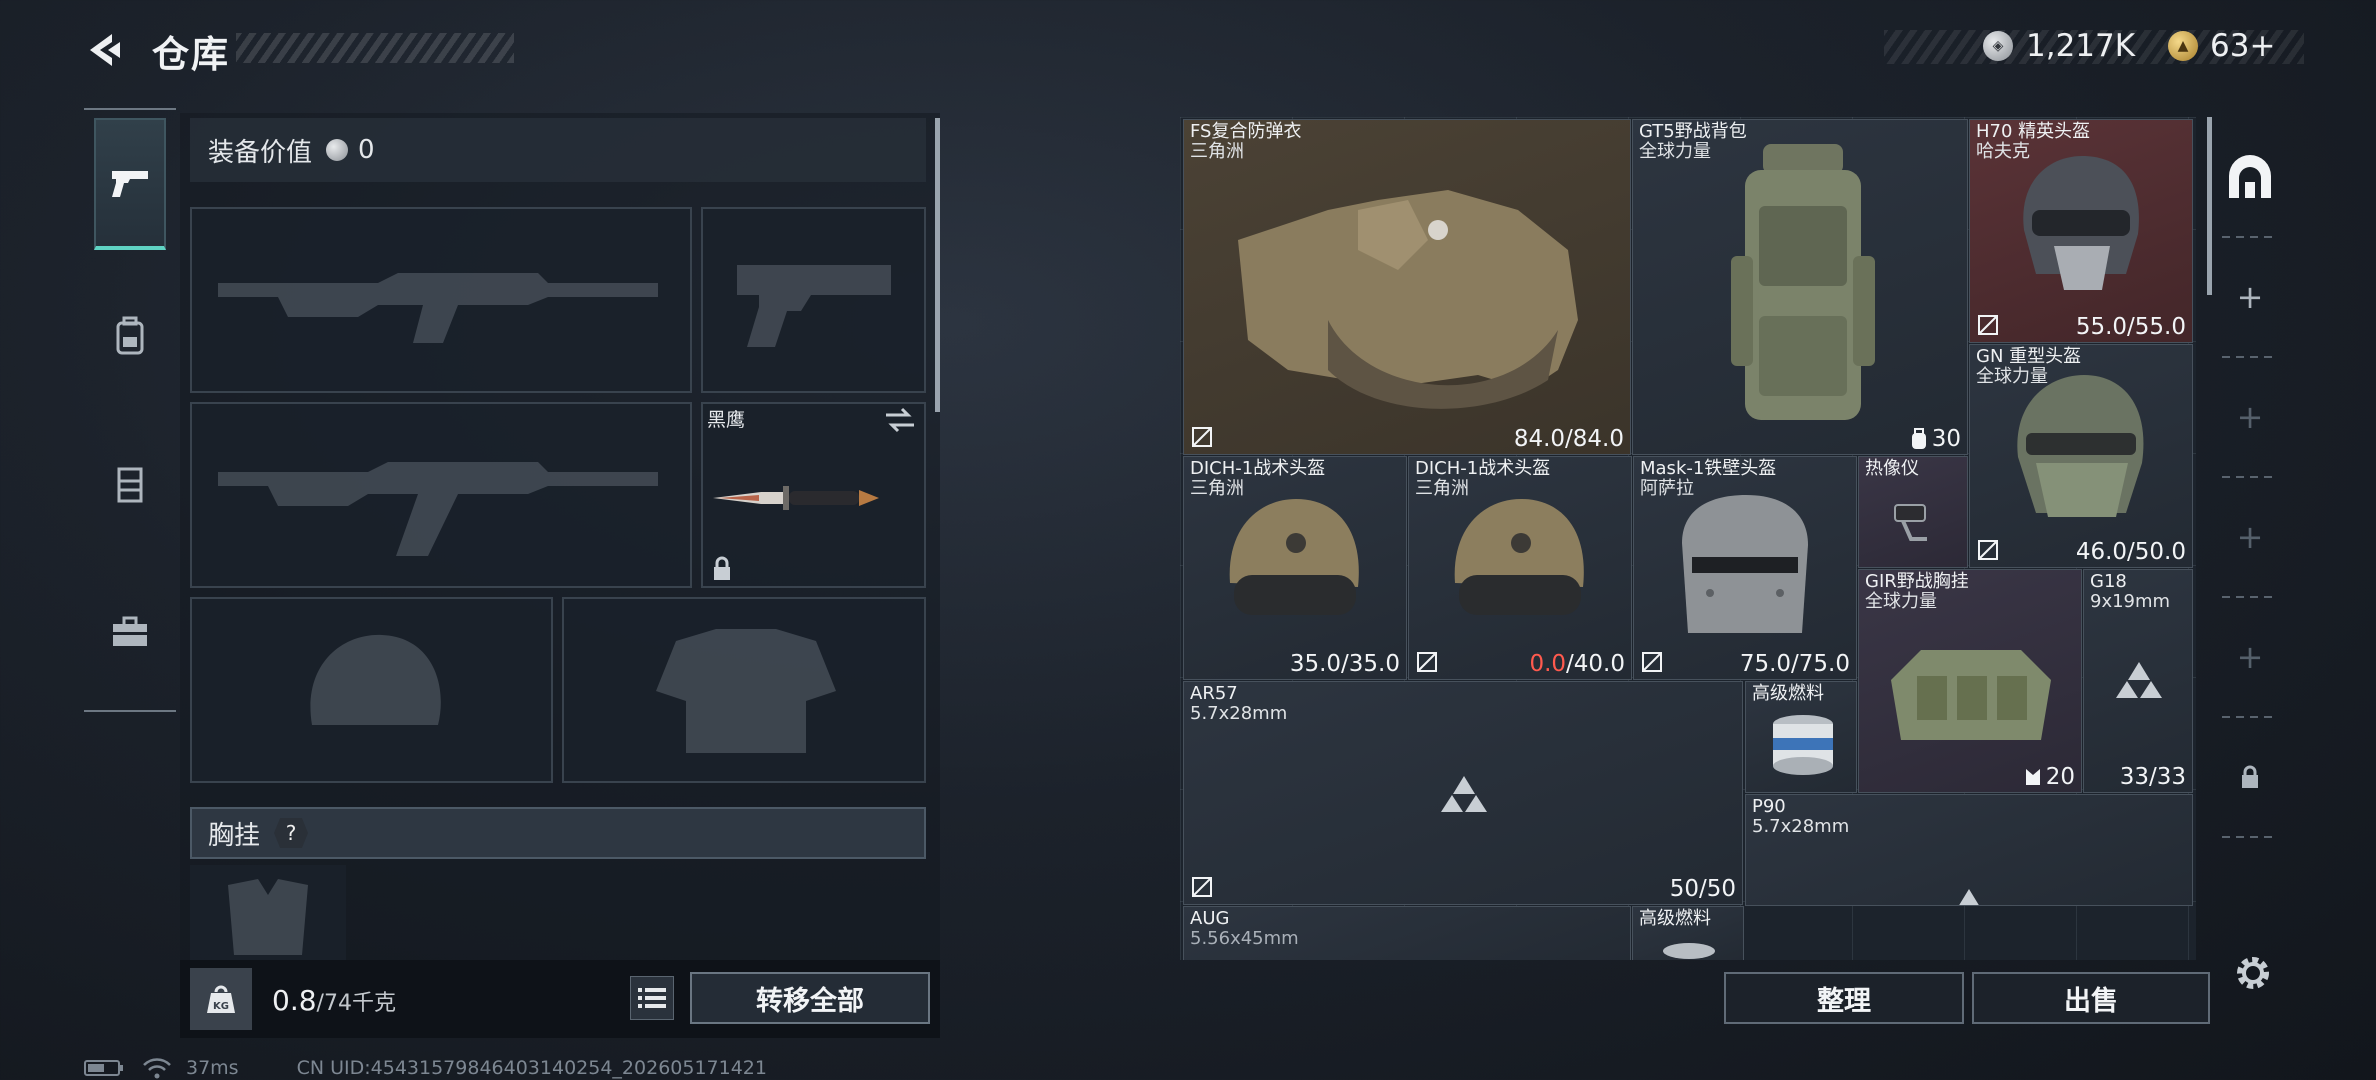  What do you see at coordinates (1971, 695) in the screenshot?
I see `chest-rig-icon` at bounding box center [1971, 695].